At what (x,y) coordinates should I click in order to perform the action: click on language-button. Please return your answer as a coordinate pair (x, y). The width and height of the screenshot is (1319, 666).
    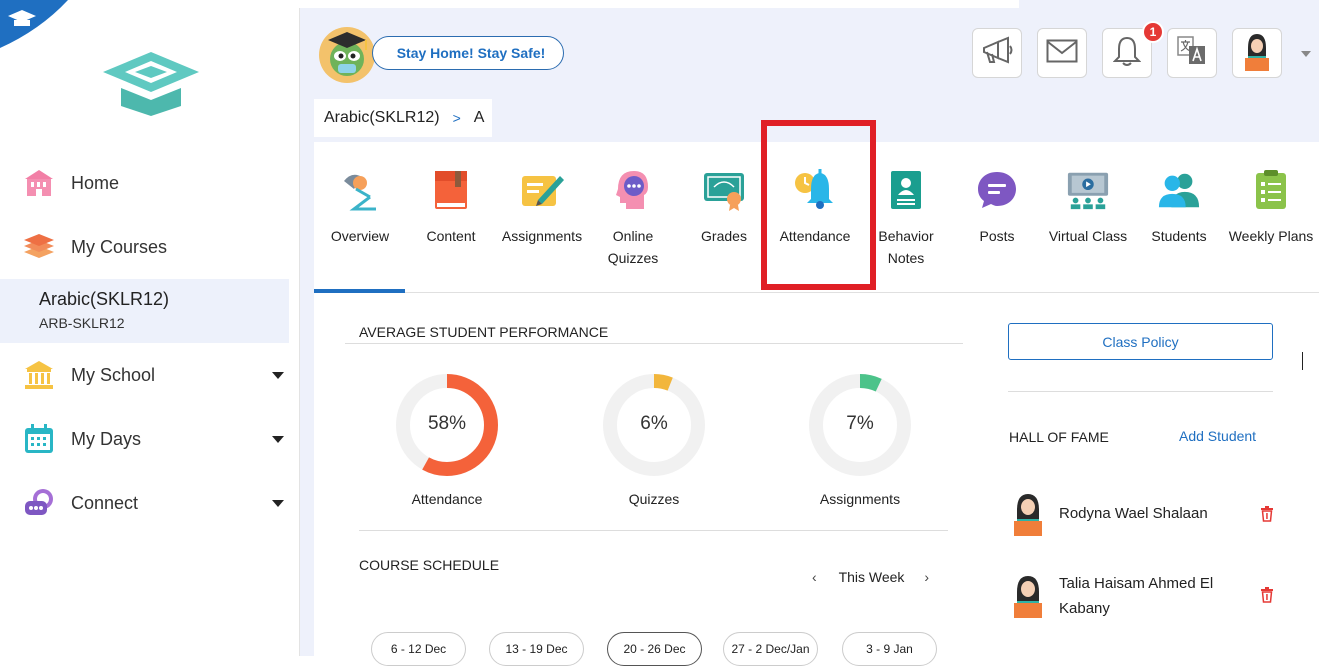
    Looking at the image, I should click on (1192, 53).